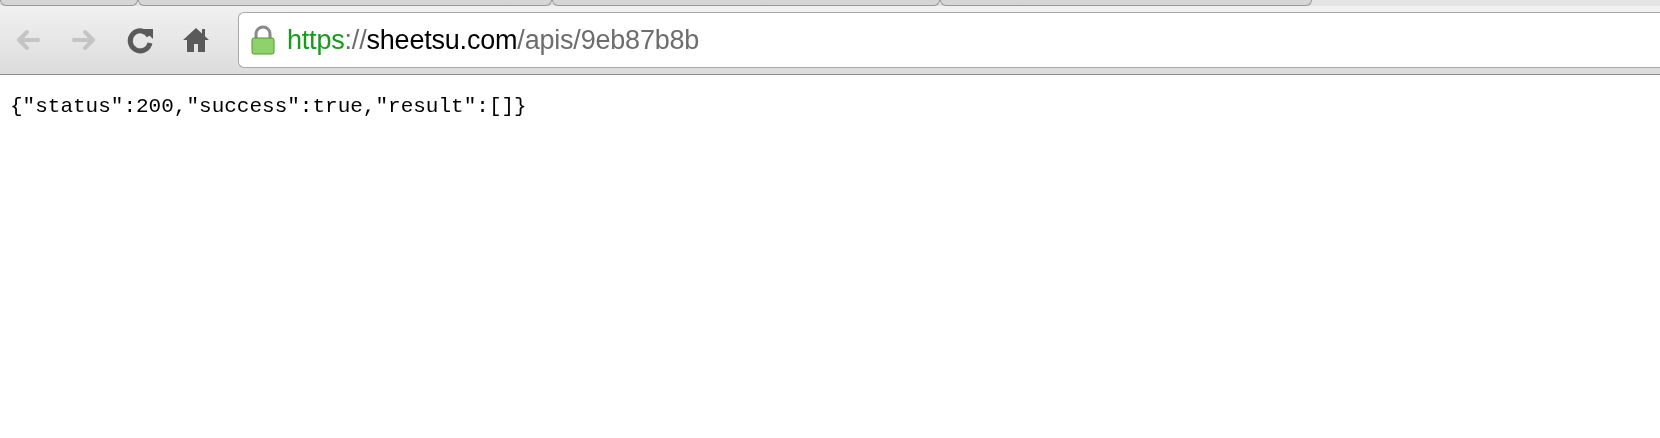 Image resolution: width=1660 pixels, height=438 pixels. Describe the element at coordinates (949, 40) in the screenshot. I see `address-bar: https://sheetsu.com/apis/9eb87b8b` at that location.